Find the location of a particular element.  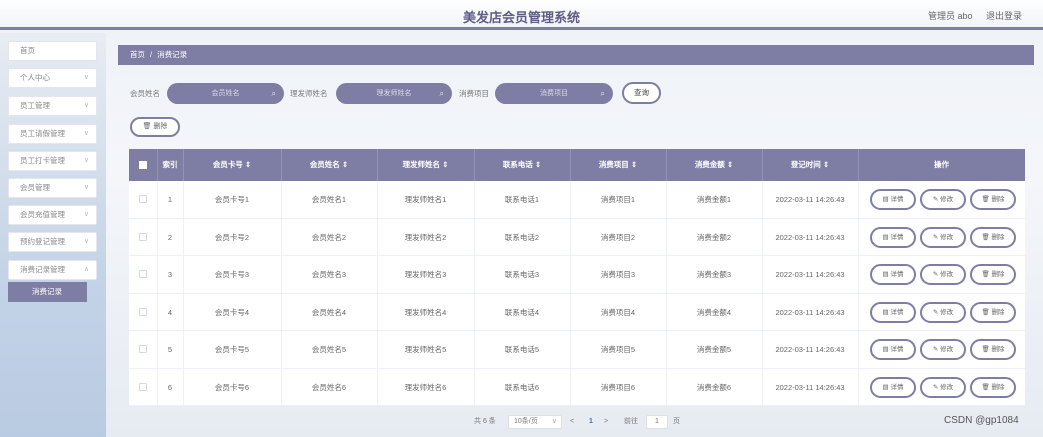

next-page-button: > is located at coordinates (606, 422).